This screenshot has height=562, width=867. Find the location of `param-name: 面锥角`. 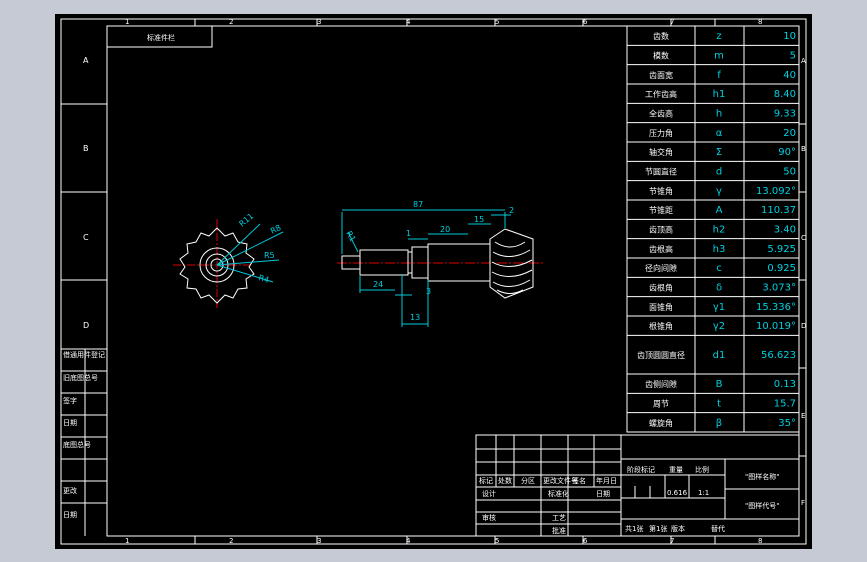

param-name: 面锥角 is located at coordinates (661, 307).